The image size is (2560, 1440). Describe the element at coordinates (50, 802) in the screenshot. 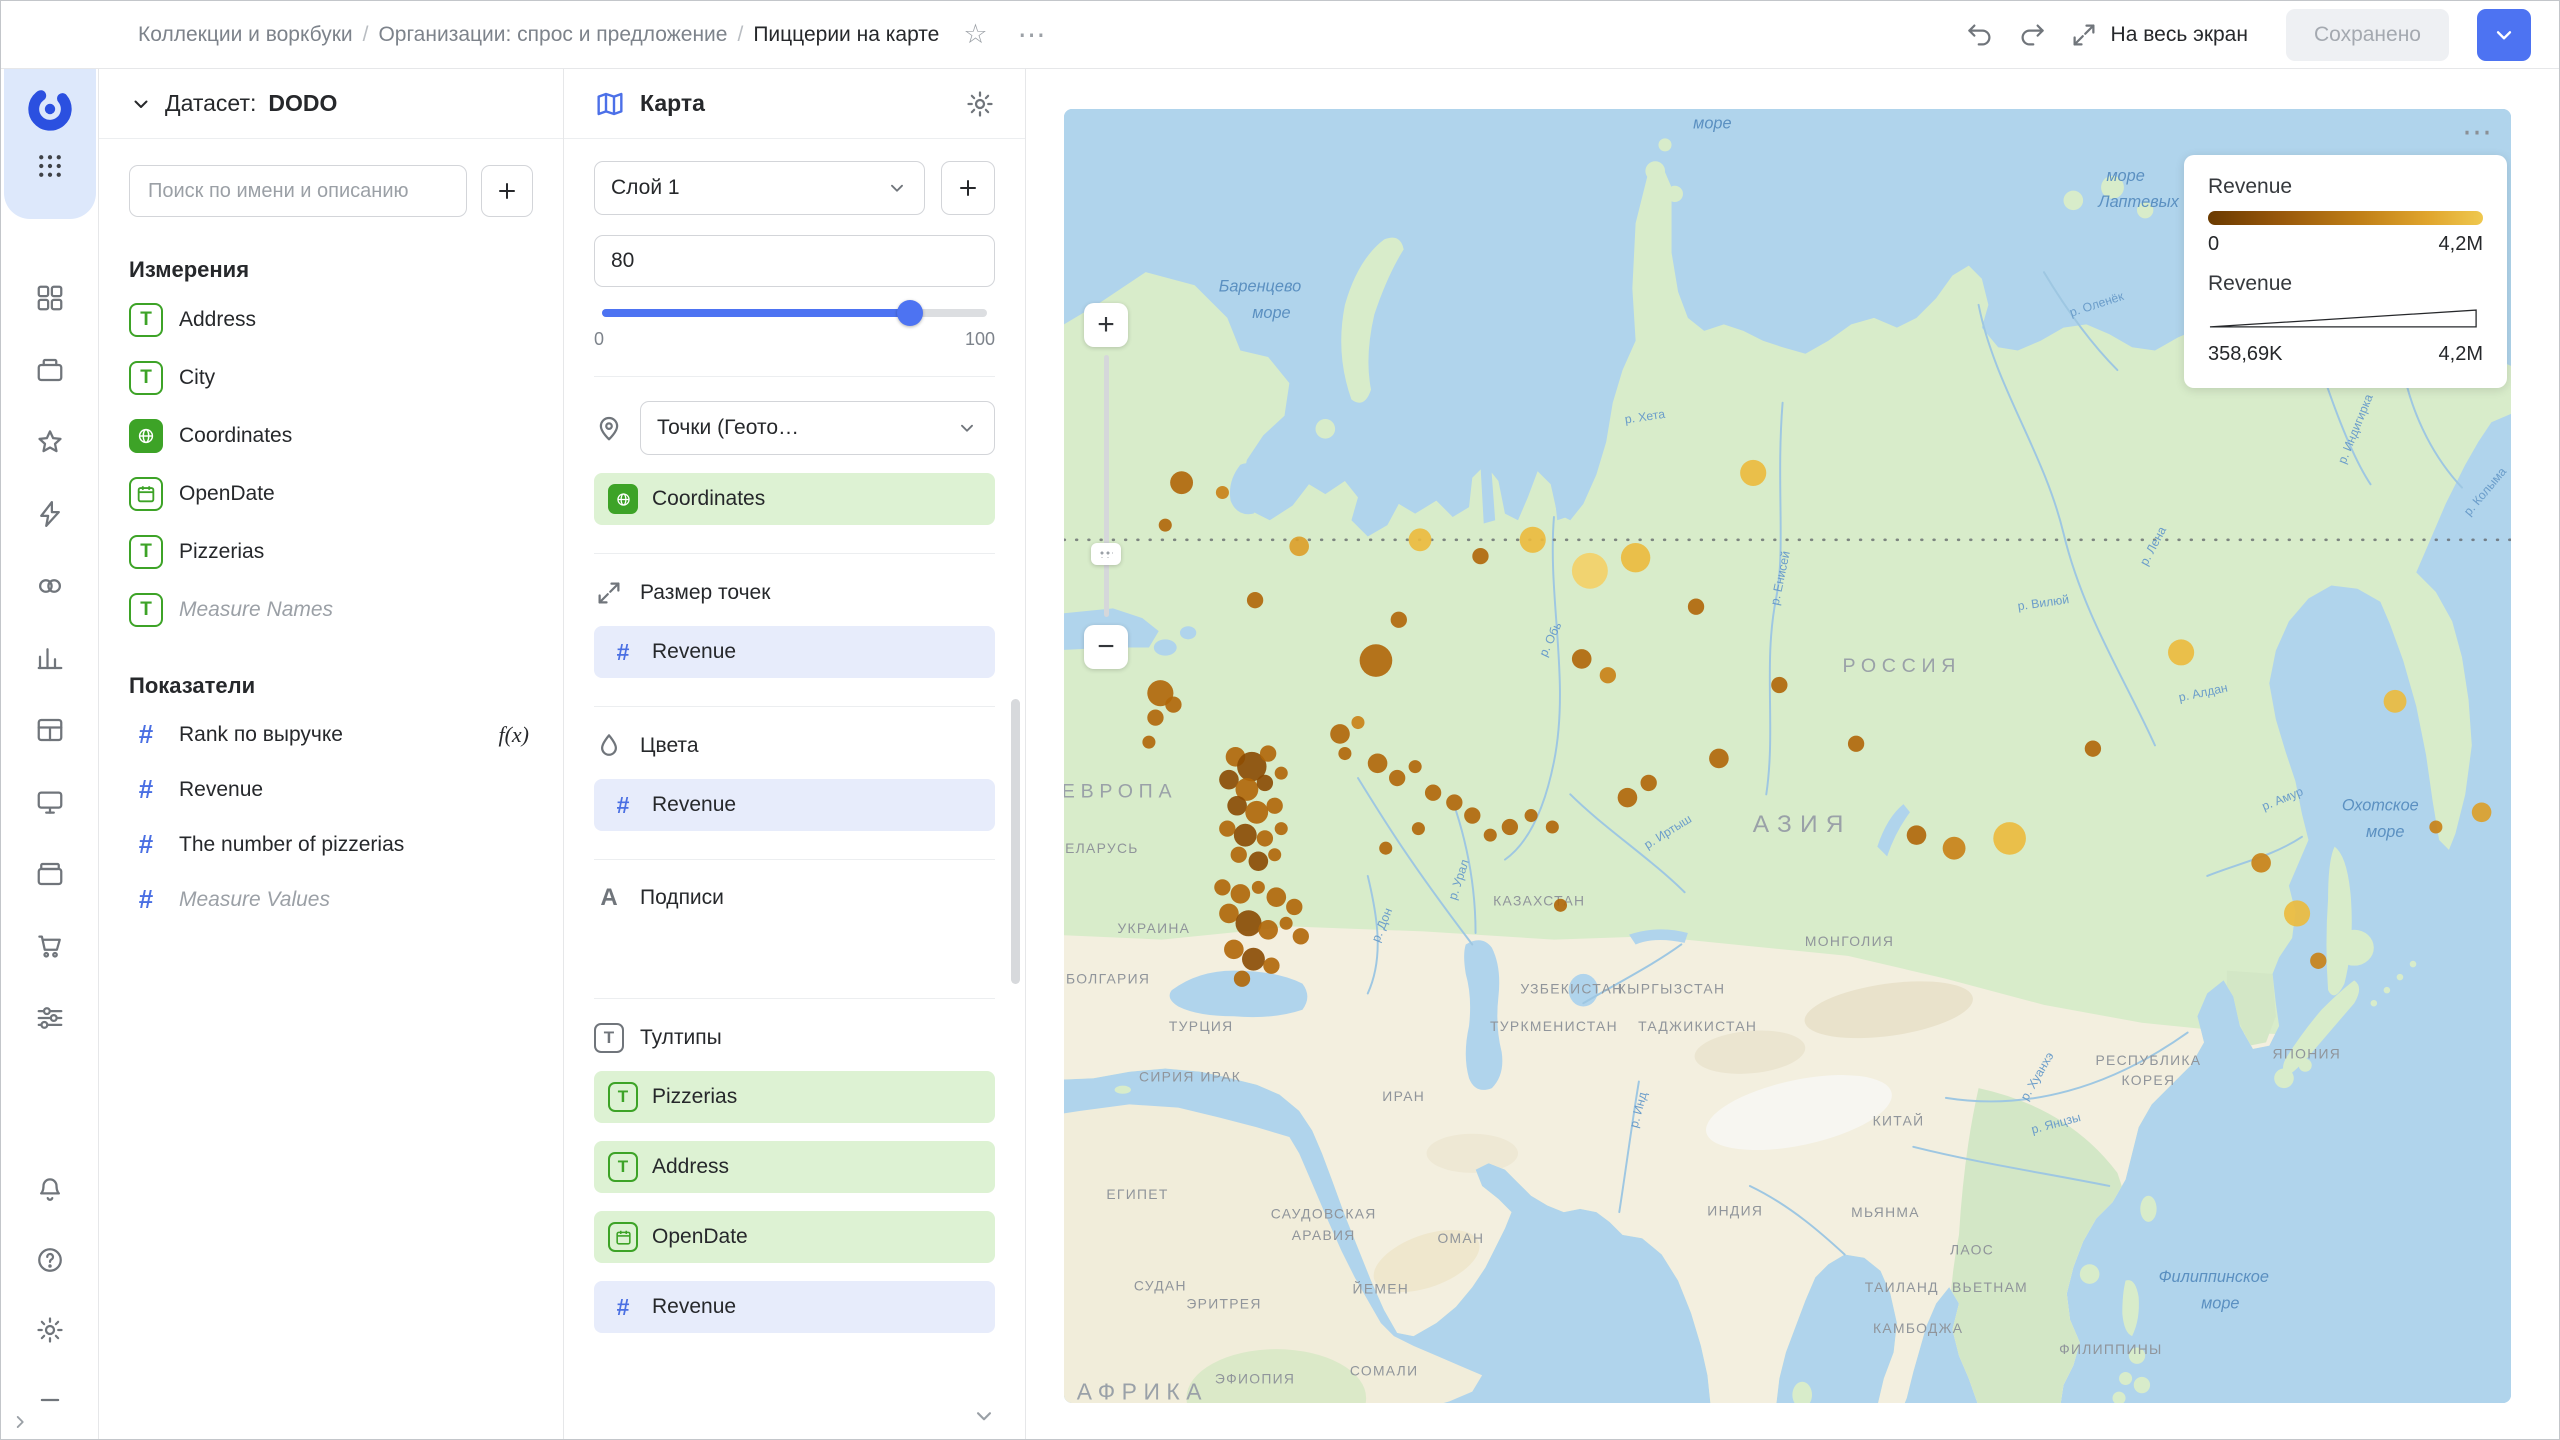

I see `monitor-icon` at that location.